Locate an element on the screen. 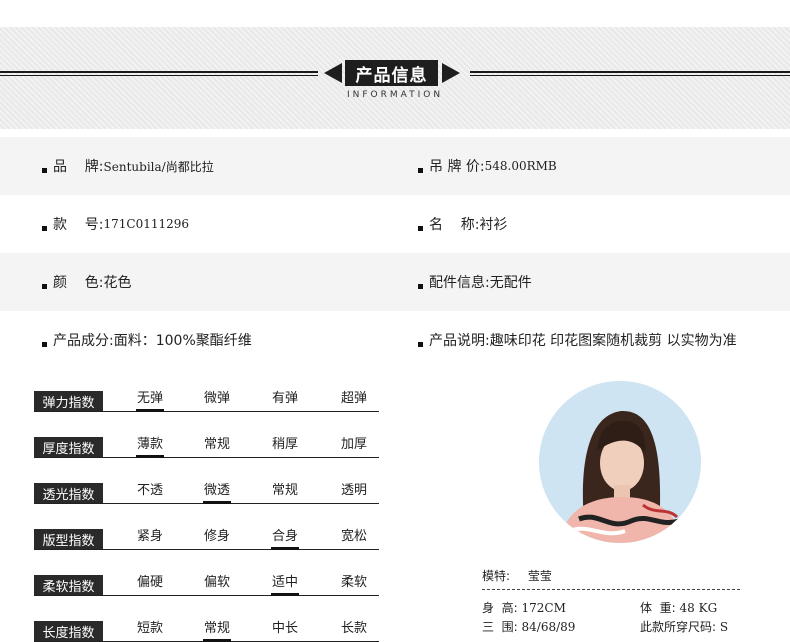  model-weight: 体 重: 48 KG is located at coordinates (678, 607).